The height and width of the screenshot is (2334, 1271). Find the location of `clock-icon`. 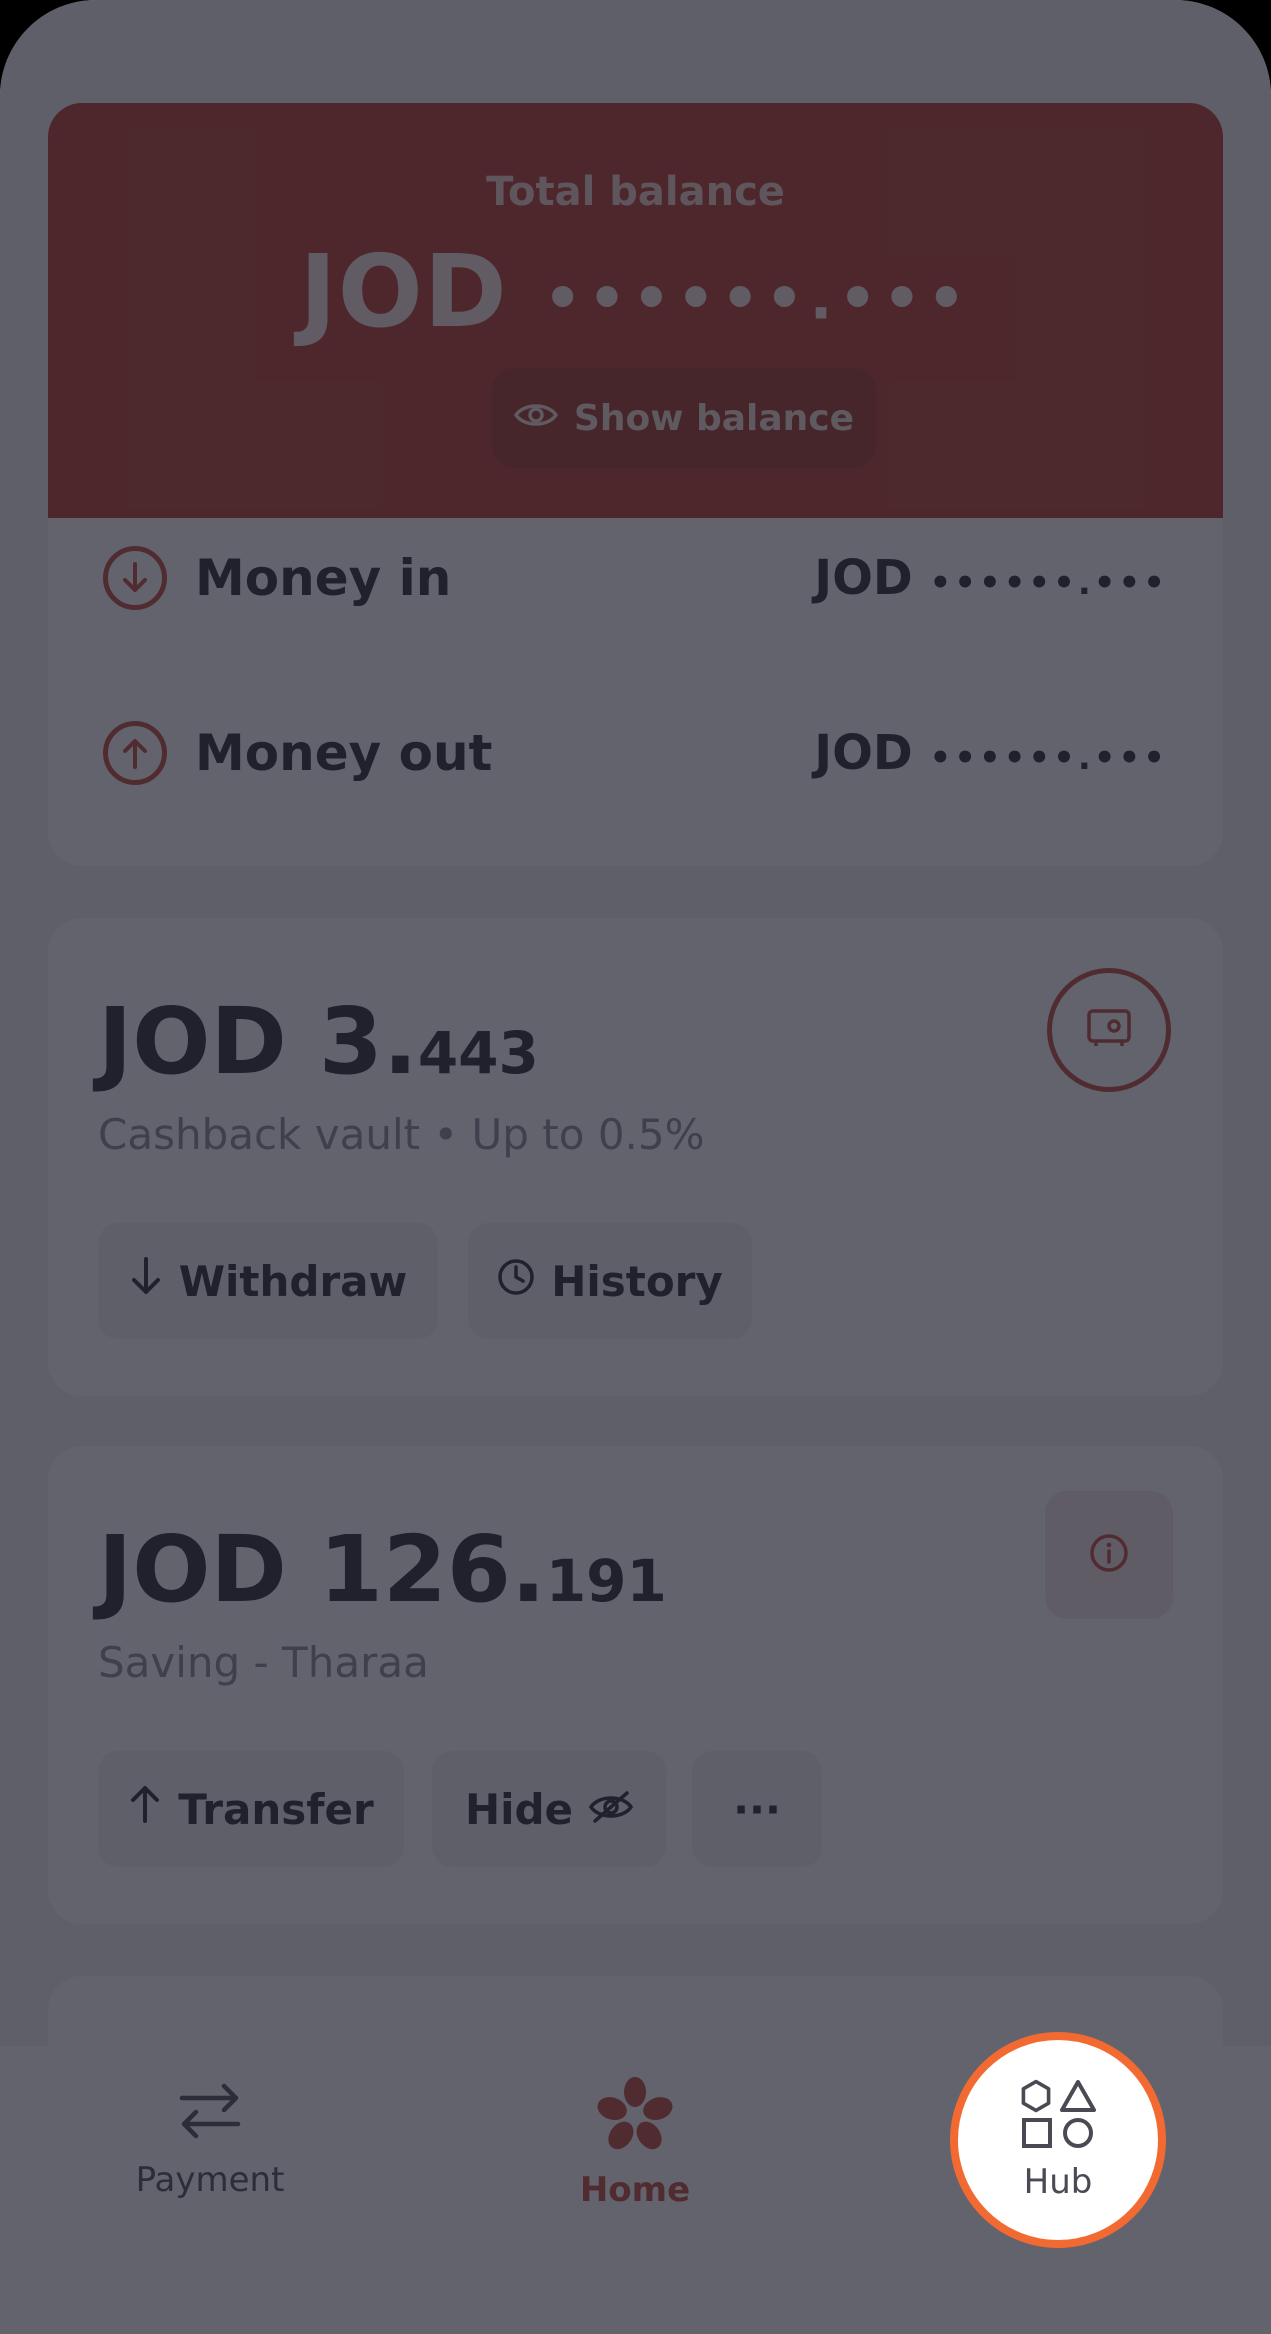

clock-icon is located at coordinates (516, 1281).